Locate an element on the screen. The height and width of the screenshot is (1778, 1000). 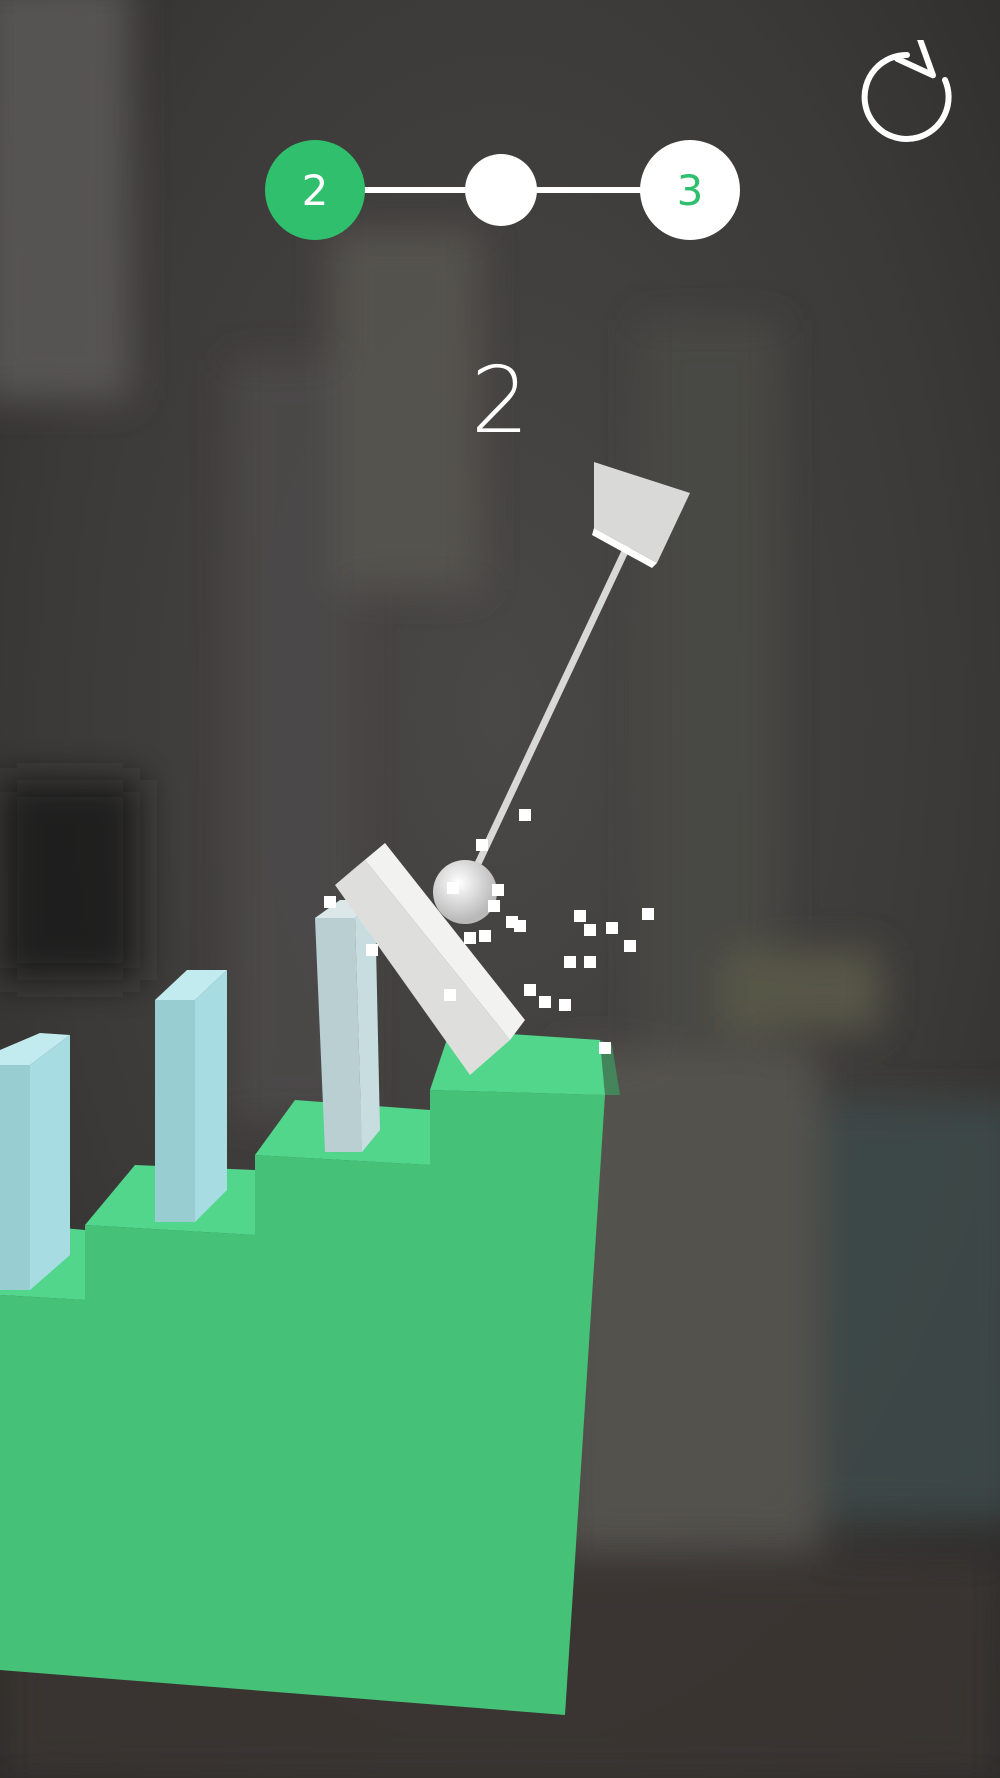
pendulum-ball is located at coordinates (465, 892).